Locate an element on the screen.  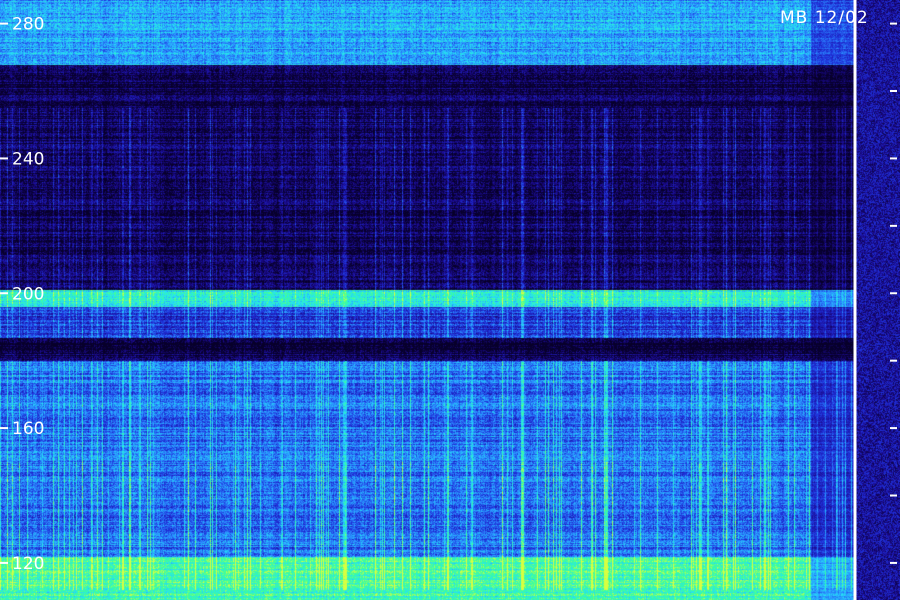
frequency-axis-right is located at coordinates (893, 293).